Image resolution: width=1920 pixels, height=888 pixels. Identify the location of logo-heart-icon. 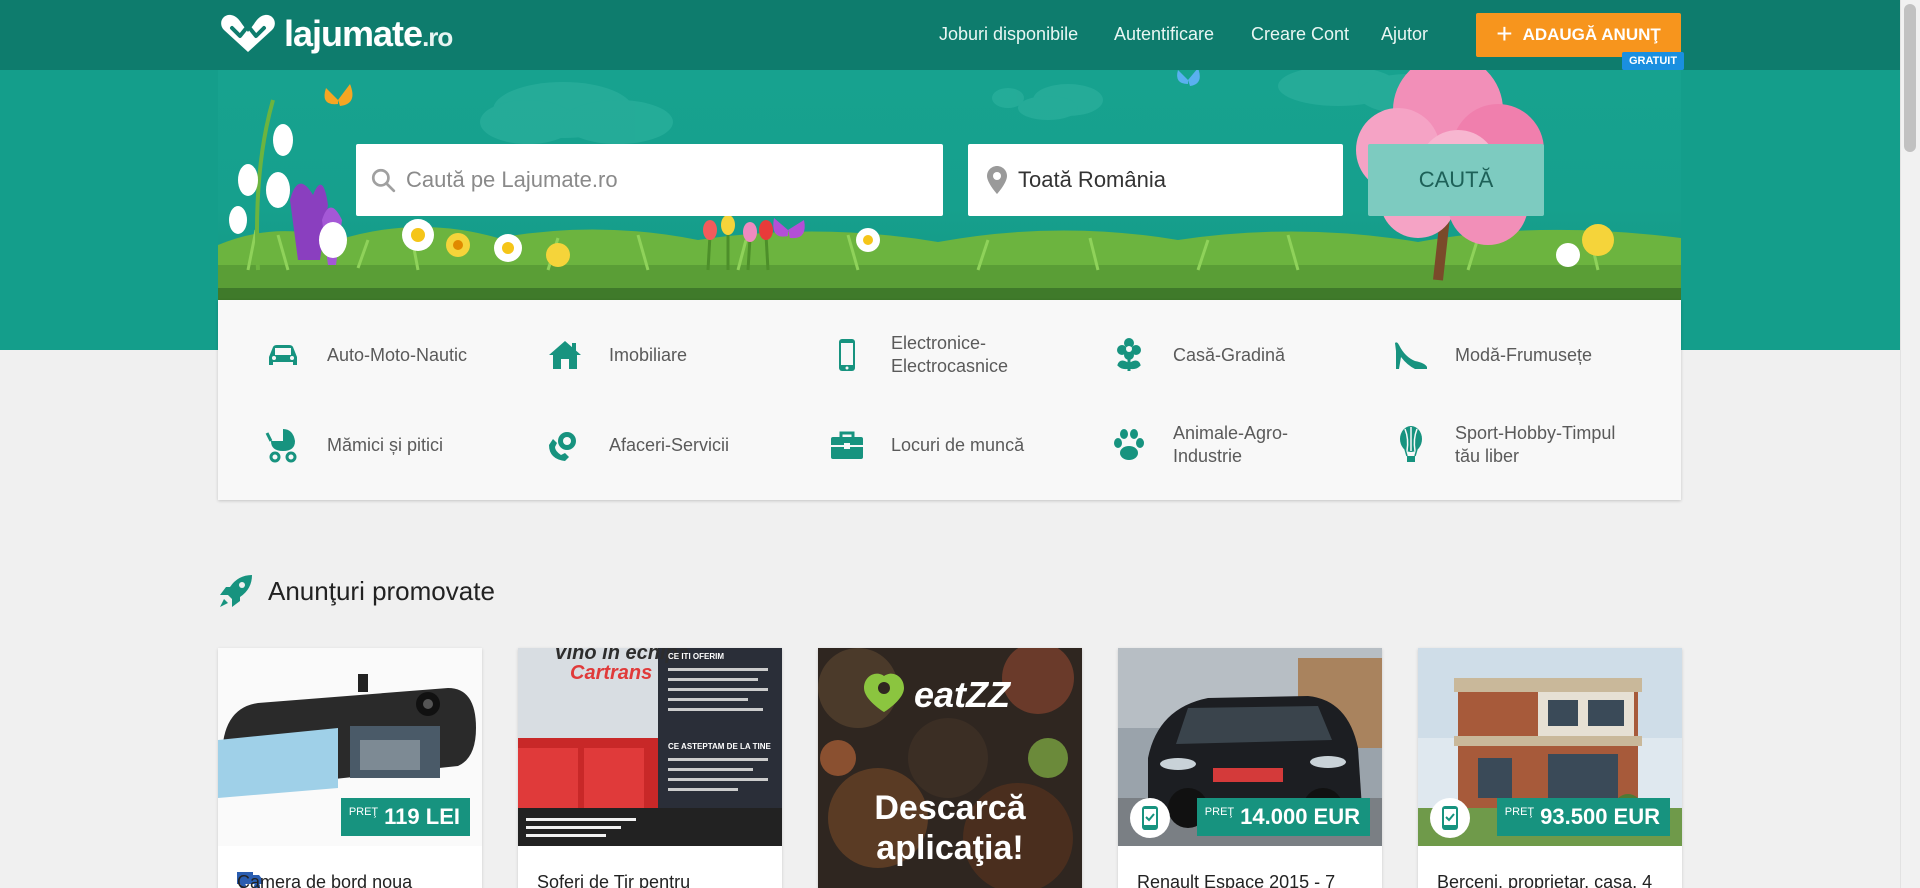
(248, 33).